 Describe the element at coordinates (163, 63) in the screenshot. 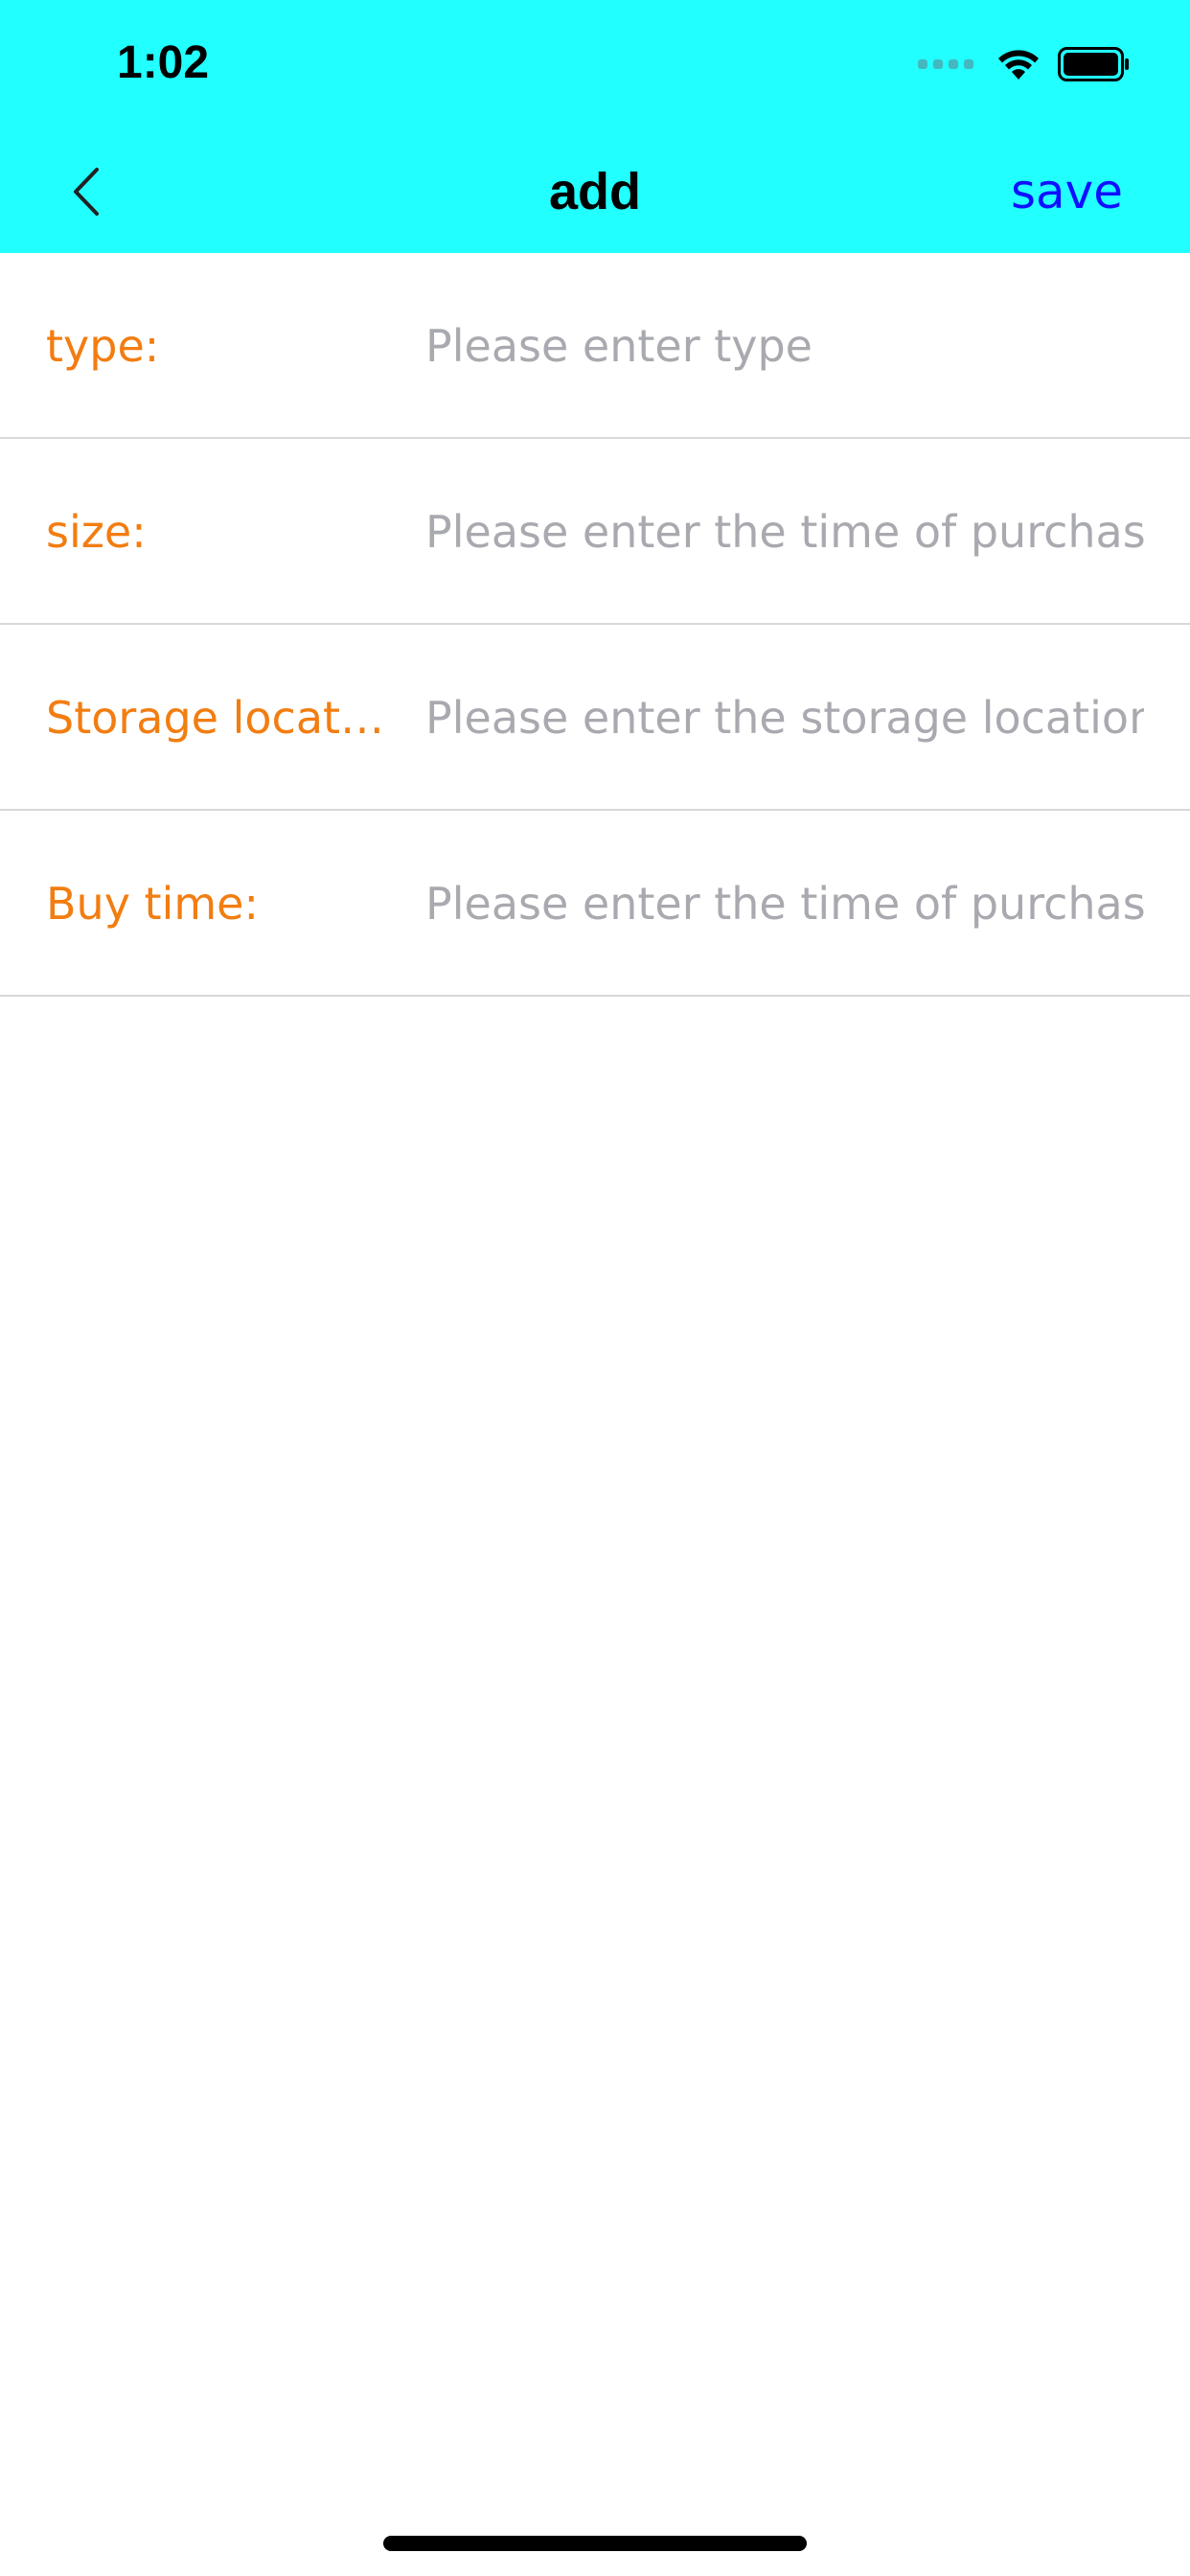

I see `status-time: 1:02` at that location.